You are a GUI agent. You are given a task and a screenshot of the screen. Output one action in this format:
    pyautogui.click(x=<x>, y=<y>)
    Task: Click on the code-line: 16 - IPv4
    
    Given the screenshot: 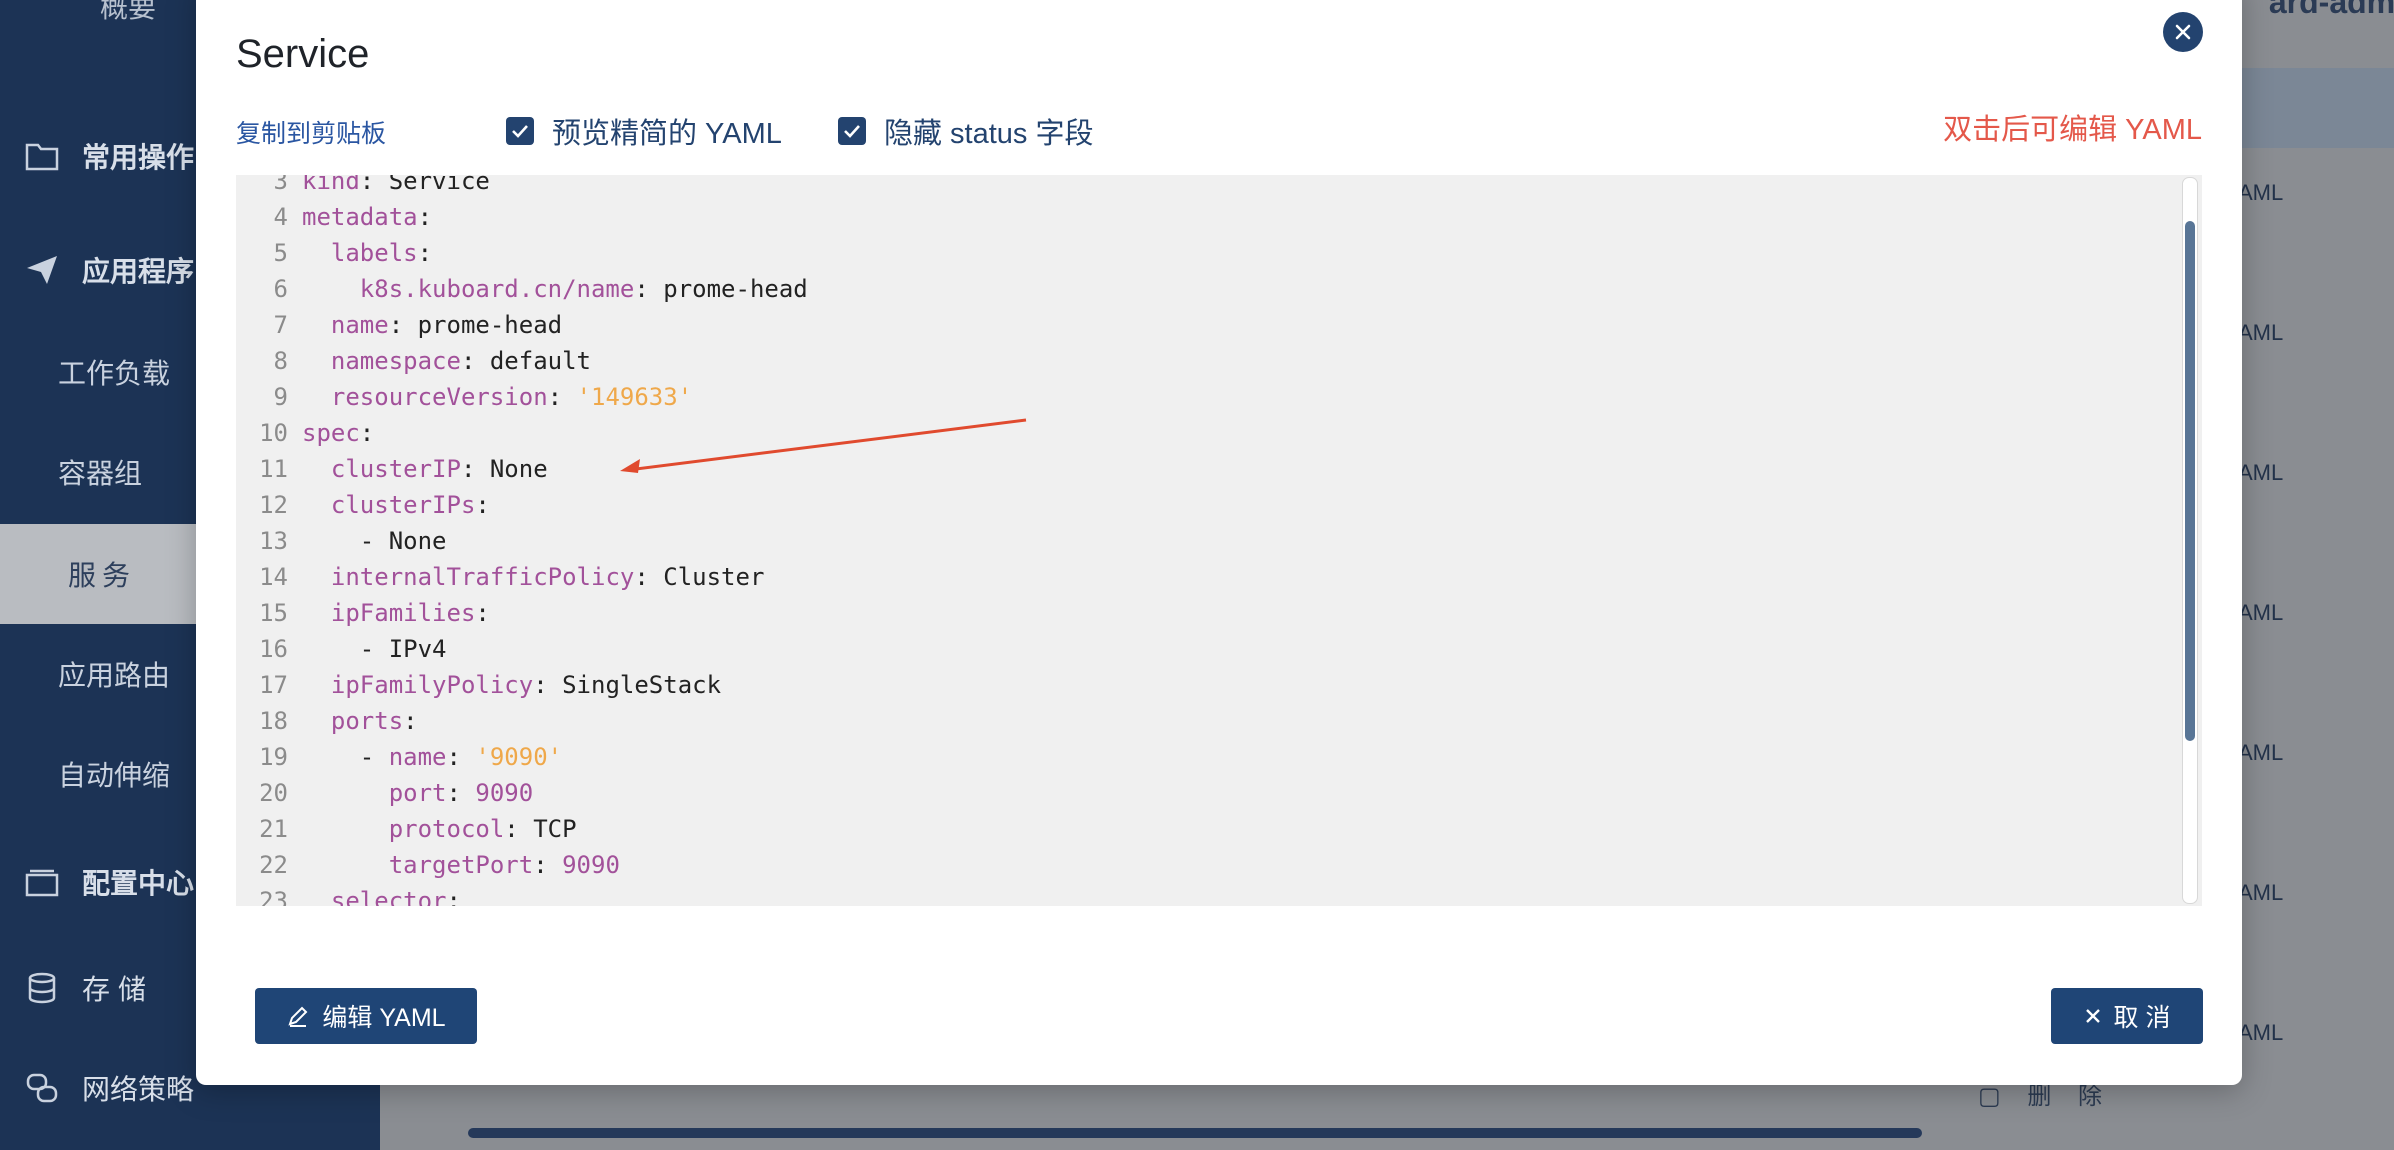 What is the action you would take?
    pyautogui.click(x=1206, y=649)
    